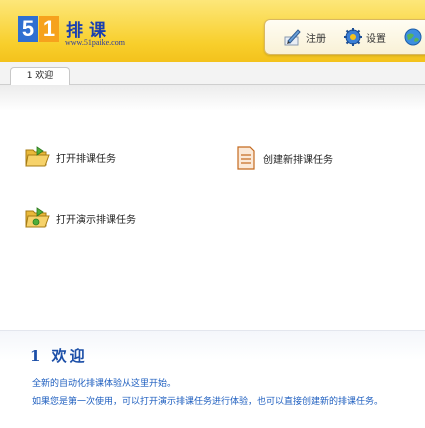 This screenshot has height=428, width=425. I want to click on register-button: 注册, so click(304, 37).